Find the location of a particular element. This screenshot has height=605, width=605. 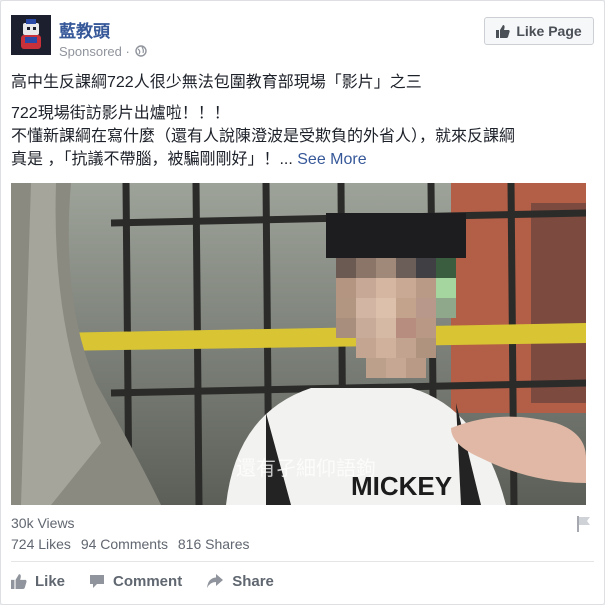

see-more-link: See More is located at coordinates (331, 159).